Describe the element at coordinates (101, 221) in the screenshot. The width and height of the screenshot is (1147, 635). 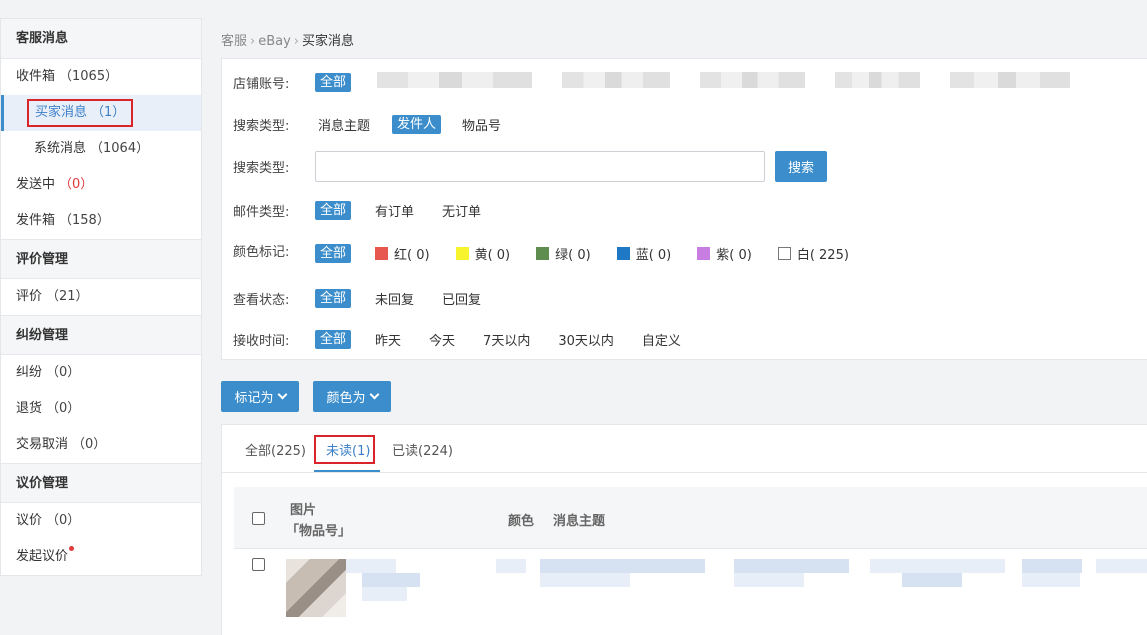
I see `sidebar-item-outbox: 发件箱 （158）` at that location.